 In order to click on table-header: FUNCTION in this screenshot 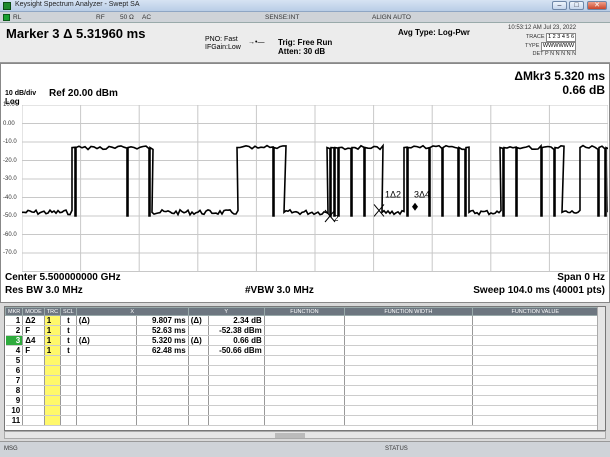, I will do `click(304, 311)`.